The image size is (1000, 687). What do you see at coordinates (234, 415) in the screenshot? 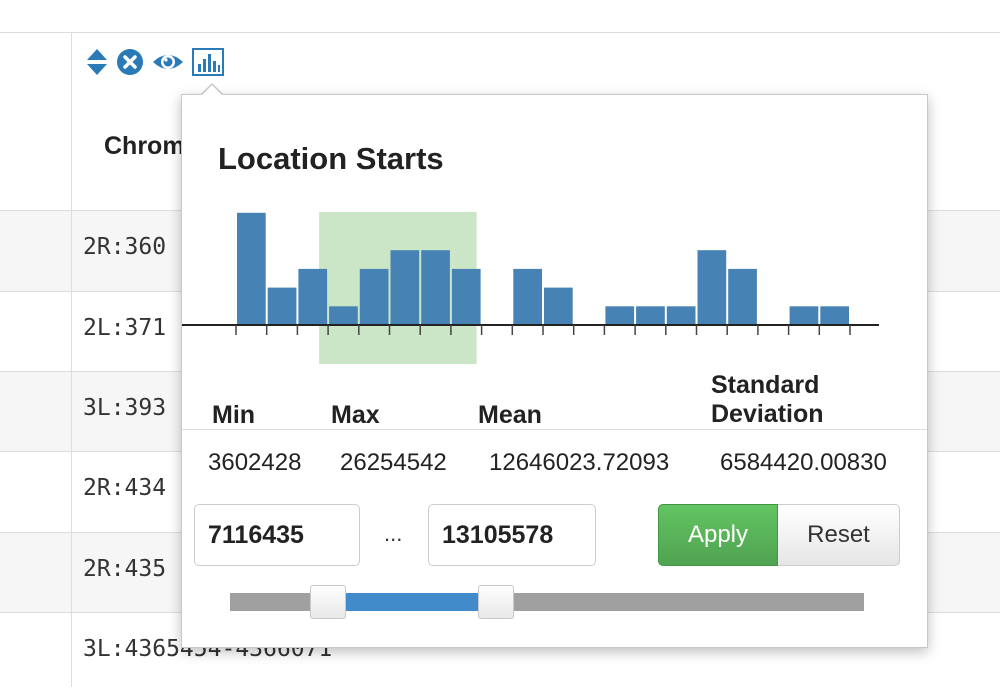
I see `stat-label-min: Min` at bounding box center [234, 415].